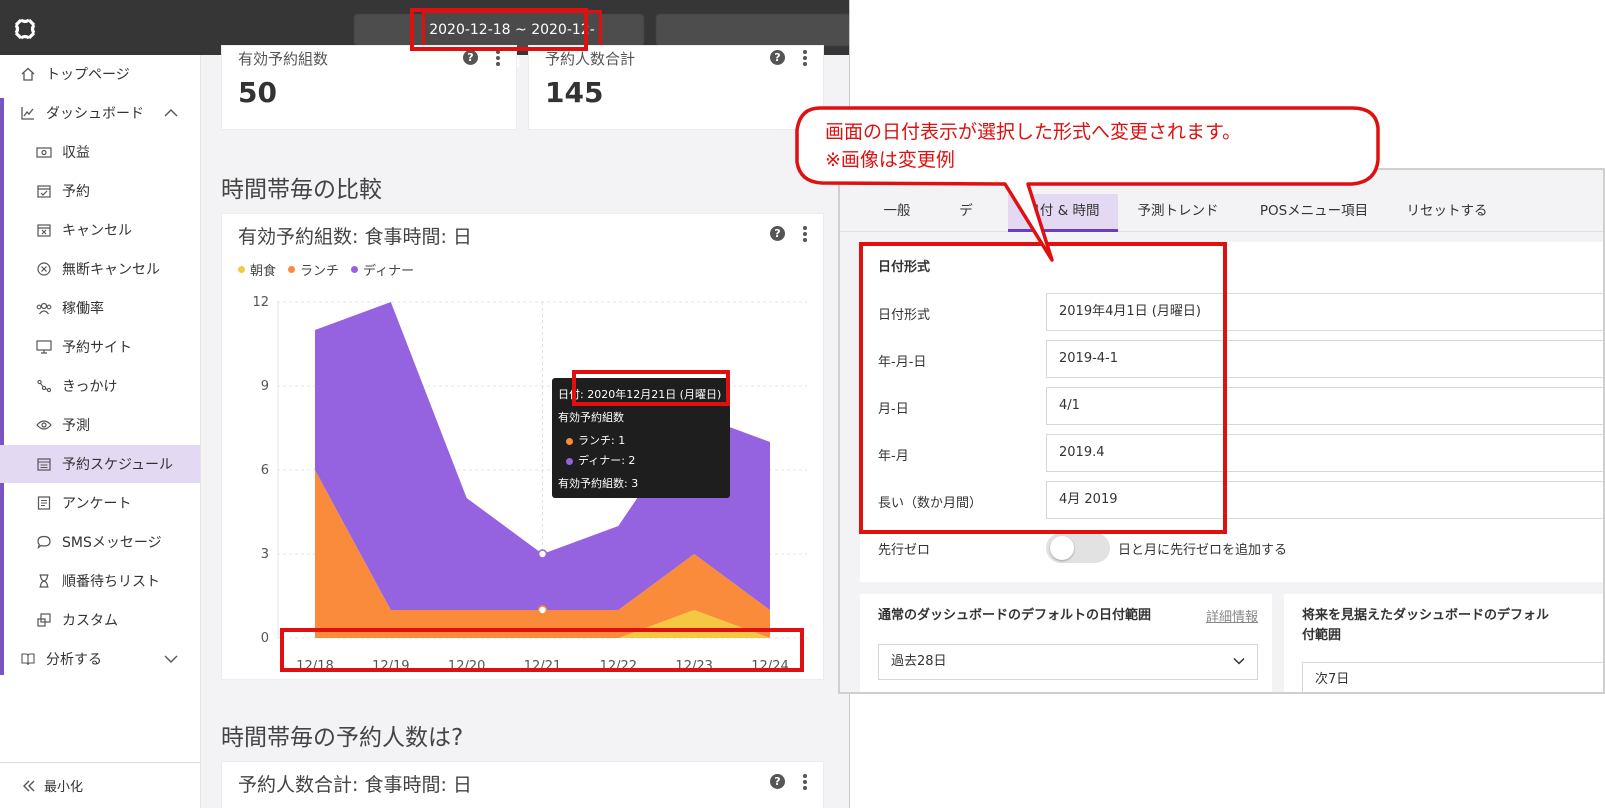 The height and width of the screenshot is (808, 1605). What do you see at coordinates (90, 387) in the screenshot?
I see `sidebar-item-label: きっかけ` at bounding box center [90, 387].